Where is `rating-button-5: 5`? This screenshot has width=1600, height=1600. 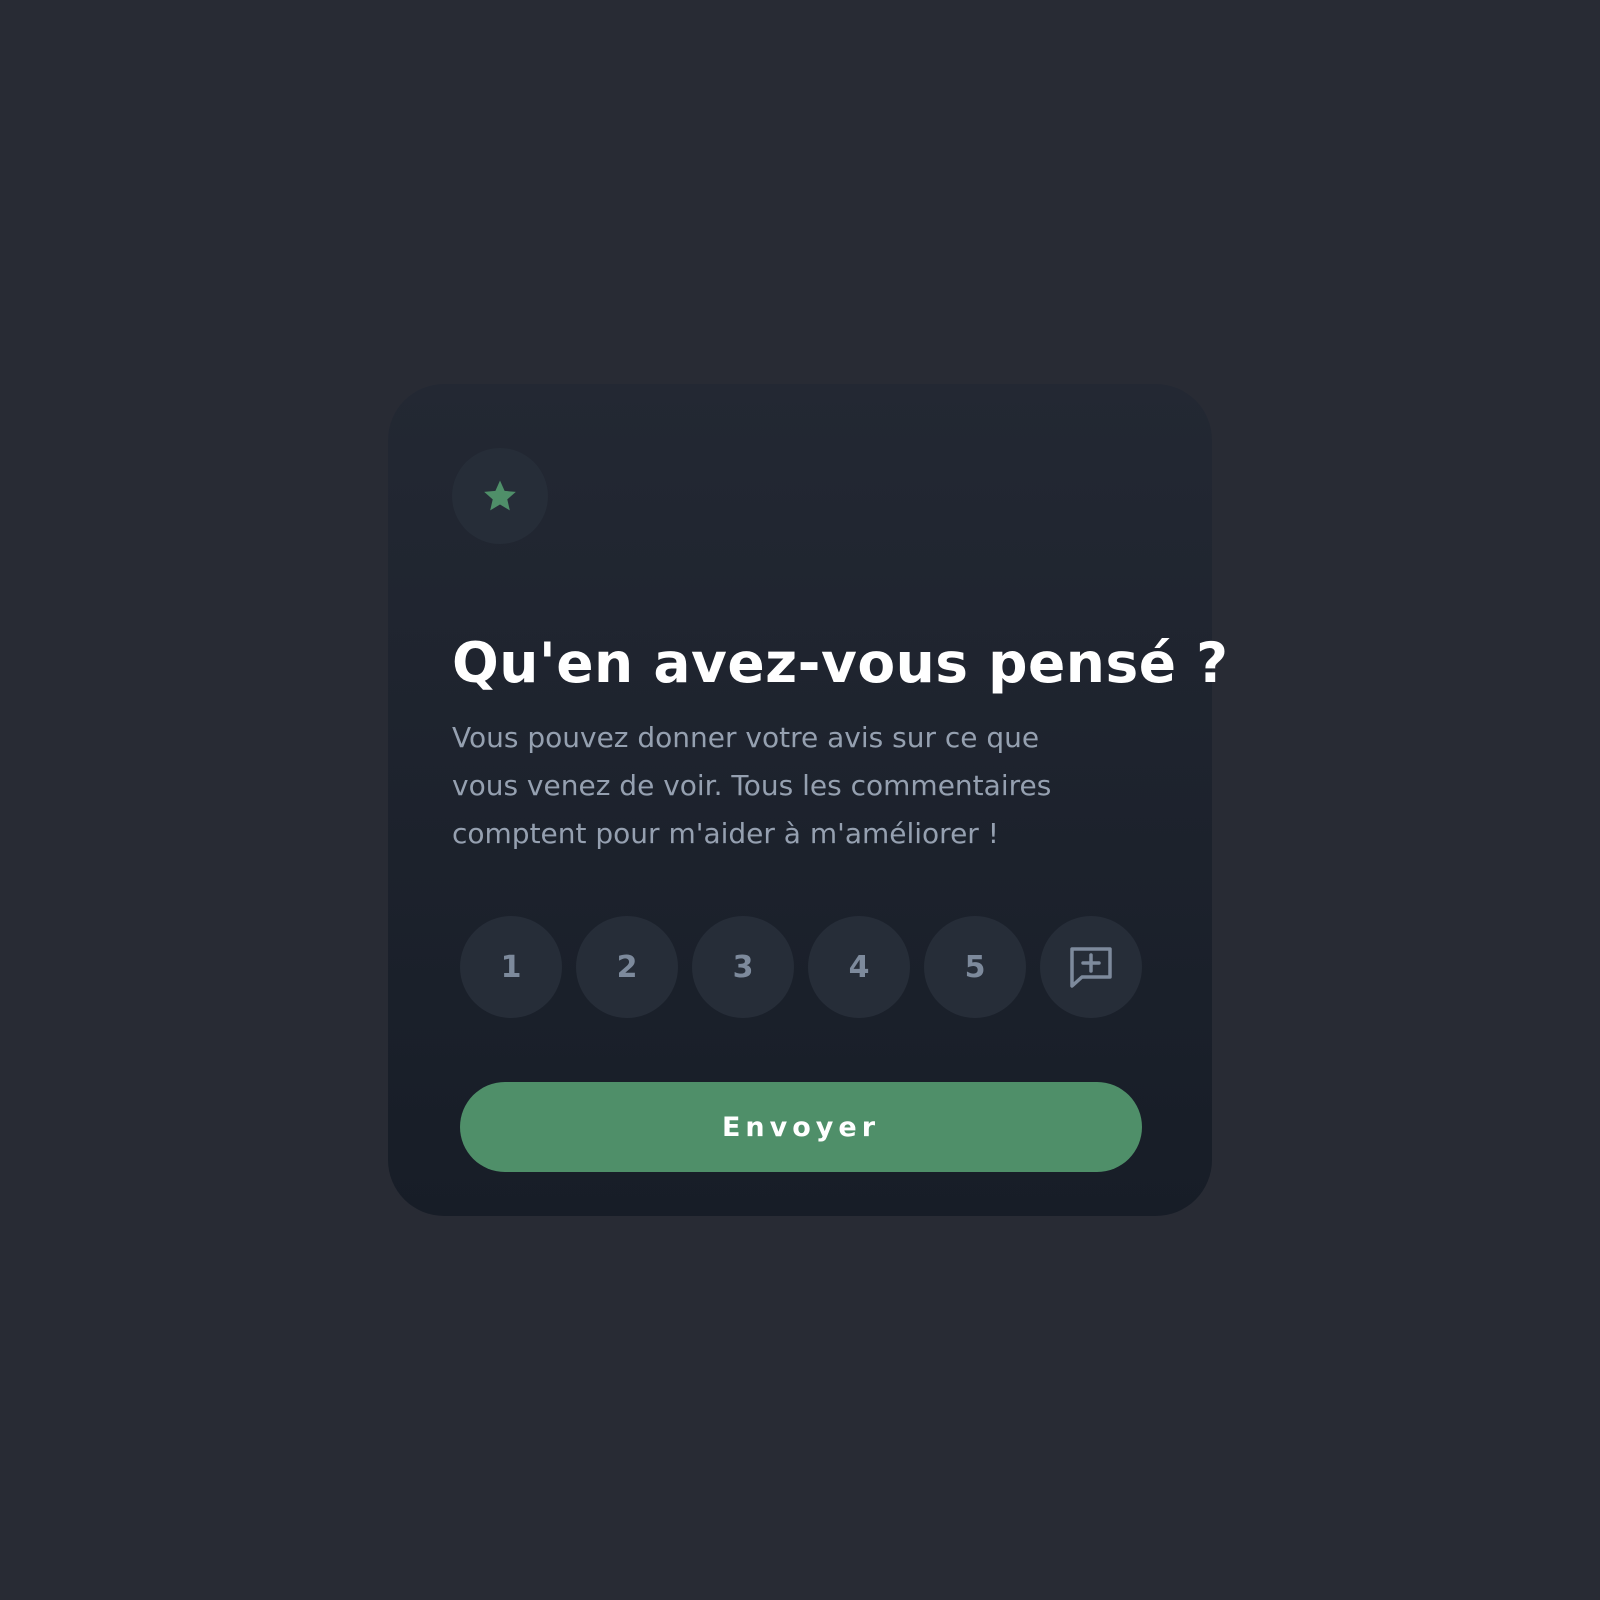
rating-button-5: 5 is located at coordinates (975, 967).